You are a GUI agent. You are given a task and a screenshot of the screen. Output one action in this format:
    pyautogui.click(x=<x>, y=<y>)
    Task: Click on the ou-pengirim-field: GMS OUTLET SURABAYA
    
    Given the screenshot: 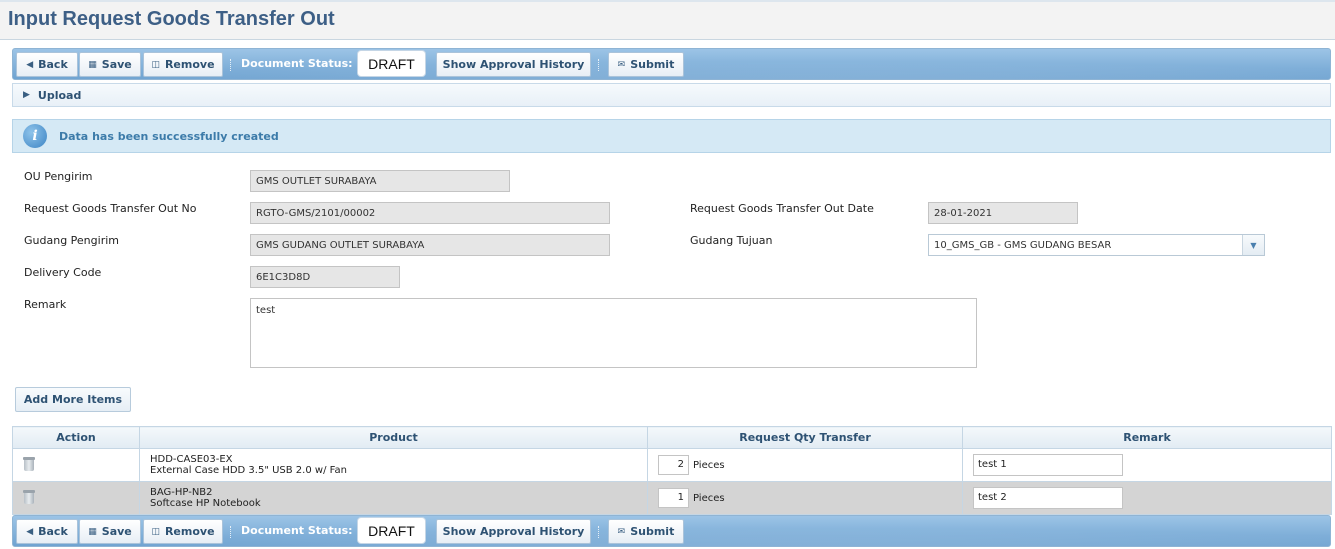 What is the action you would take?
    pyautogui.click(x=380, y=181)
    